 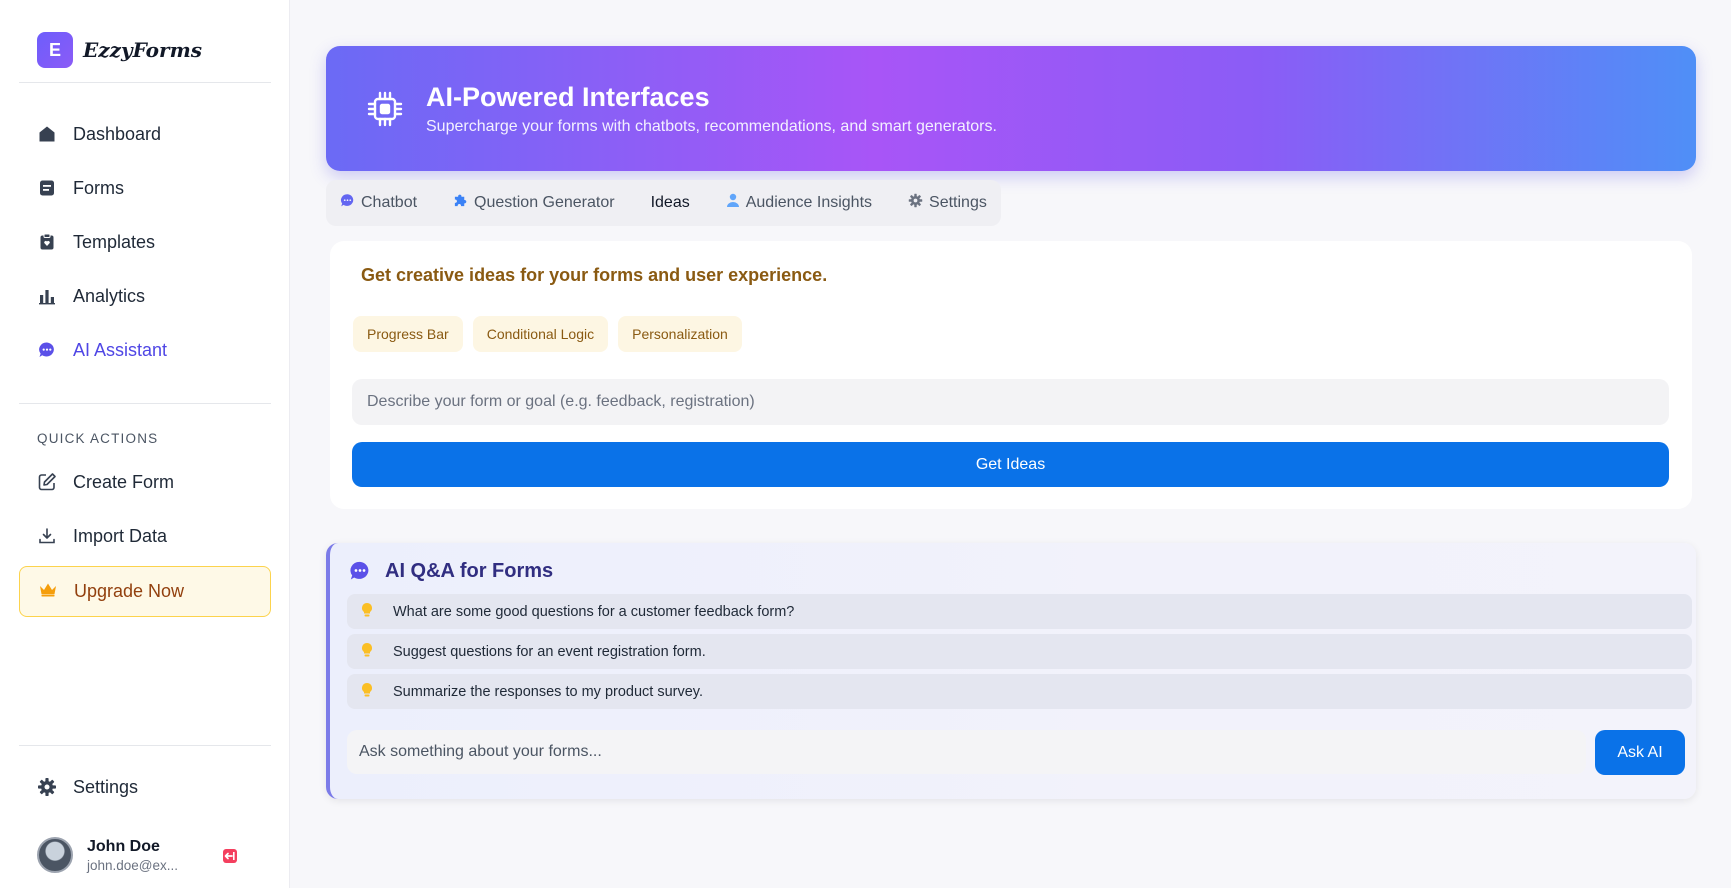 What do you see at coordinates (389, 202) in the screenshot?
I see `tab-label: Chatbot` at bounding box center [389, 202].